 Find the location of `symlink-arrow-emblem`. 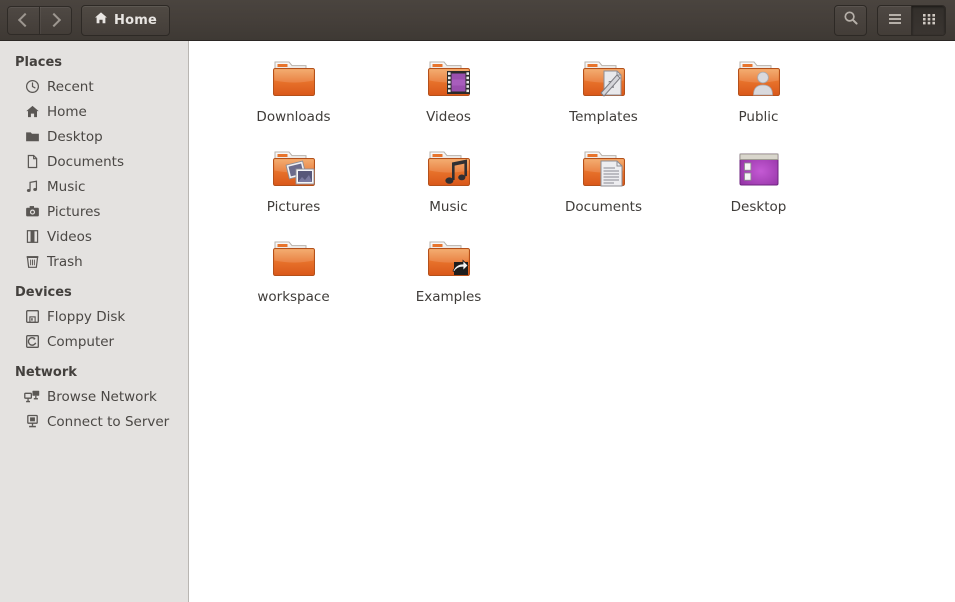

symlink-arrow-emblem is located at coordinates (460, 267).